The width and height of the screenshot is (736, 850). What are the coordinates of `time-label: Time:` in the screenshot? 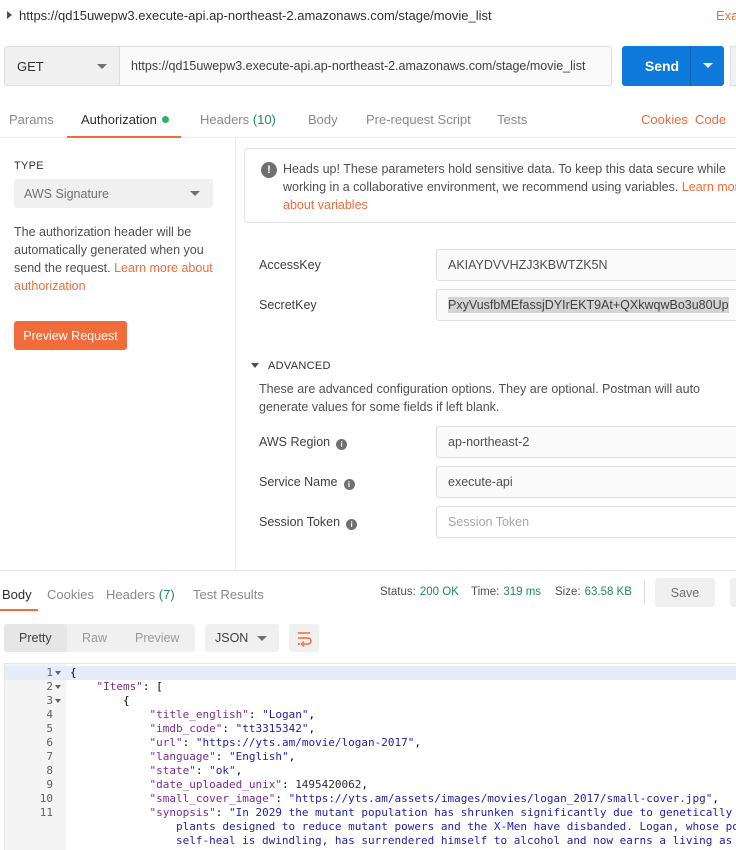 It's located at (485, 592).